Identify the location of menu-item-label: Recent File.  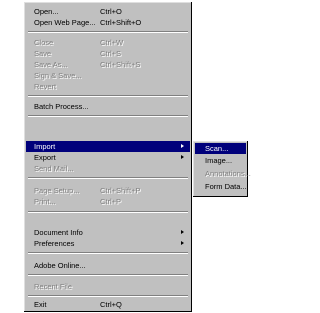
(53, 286).